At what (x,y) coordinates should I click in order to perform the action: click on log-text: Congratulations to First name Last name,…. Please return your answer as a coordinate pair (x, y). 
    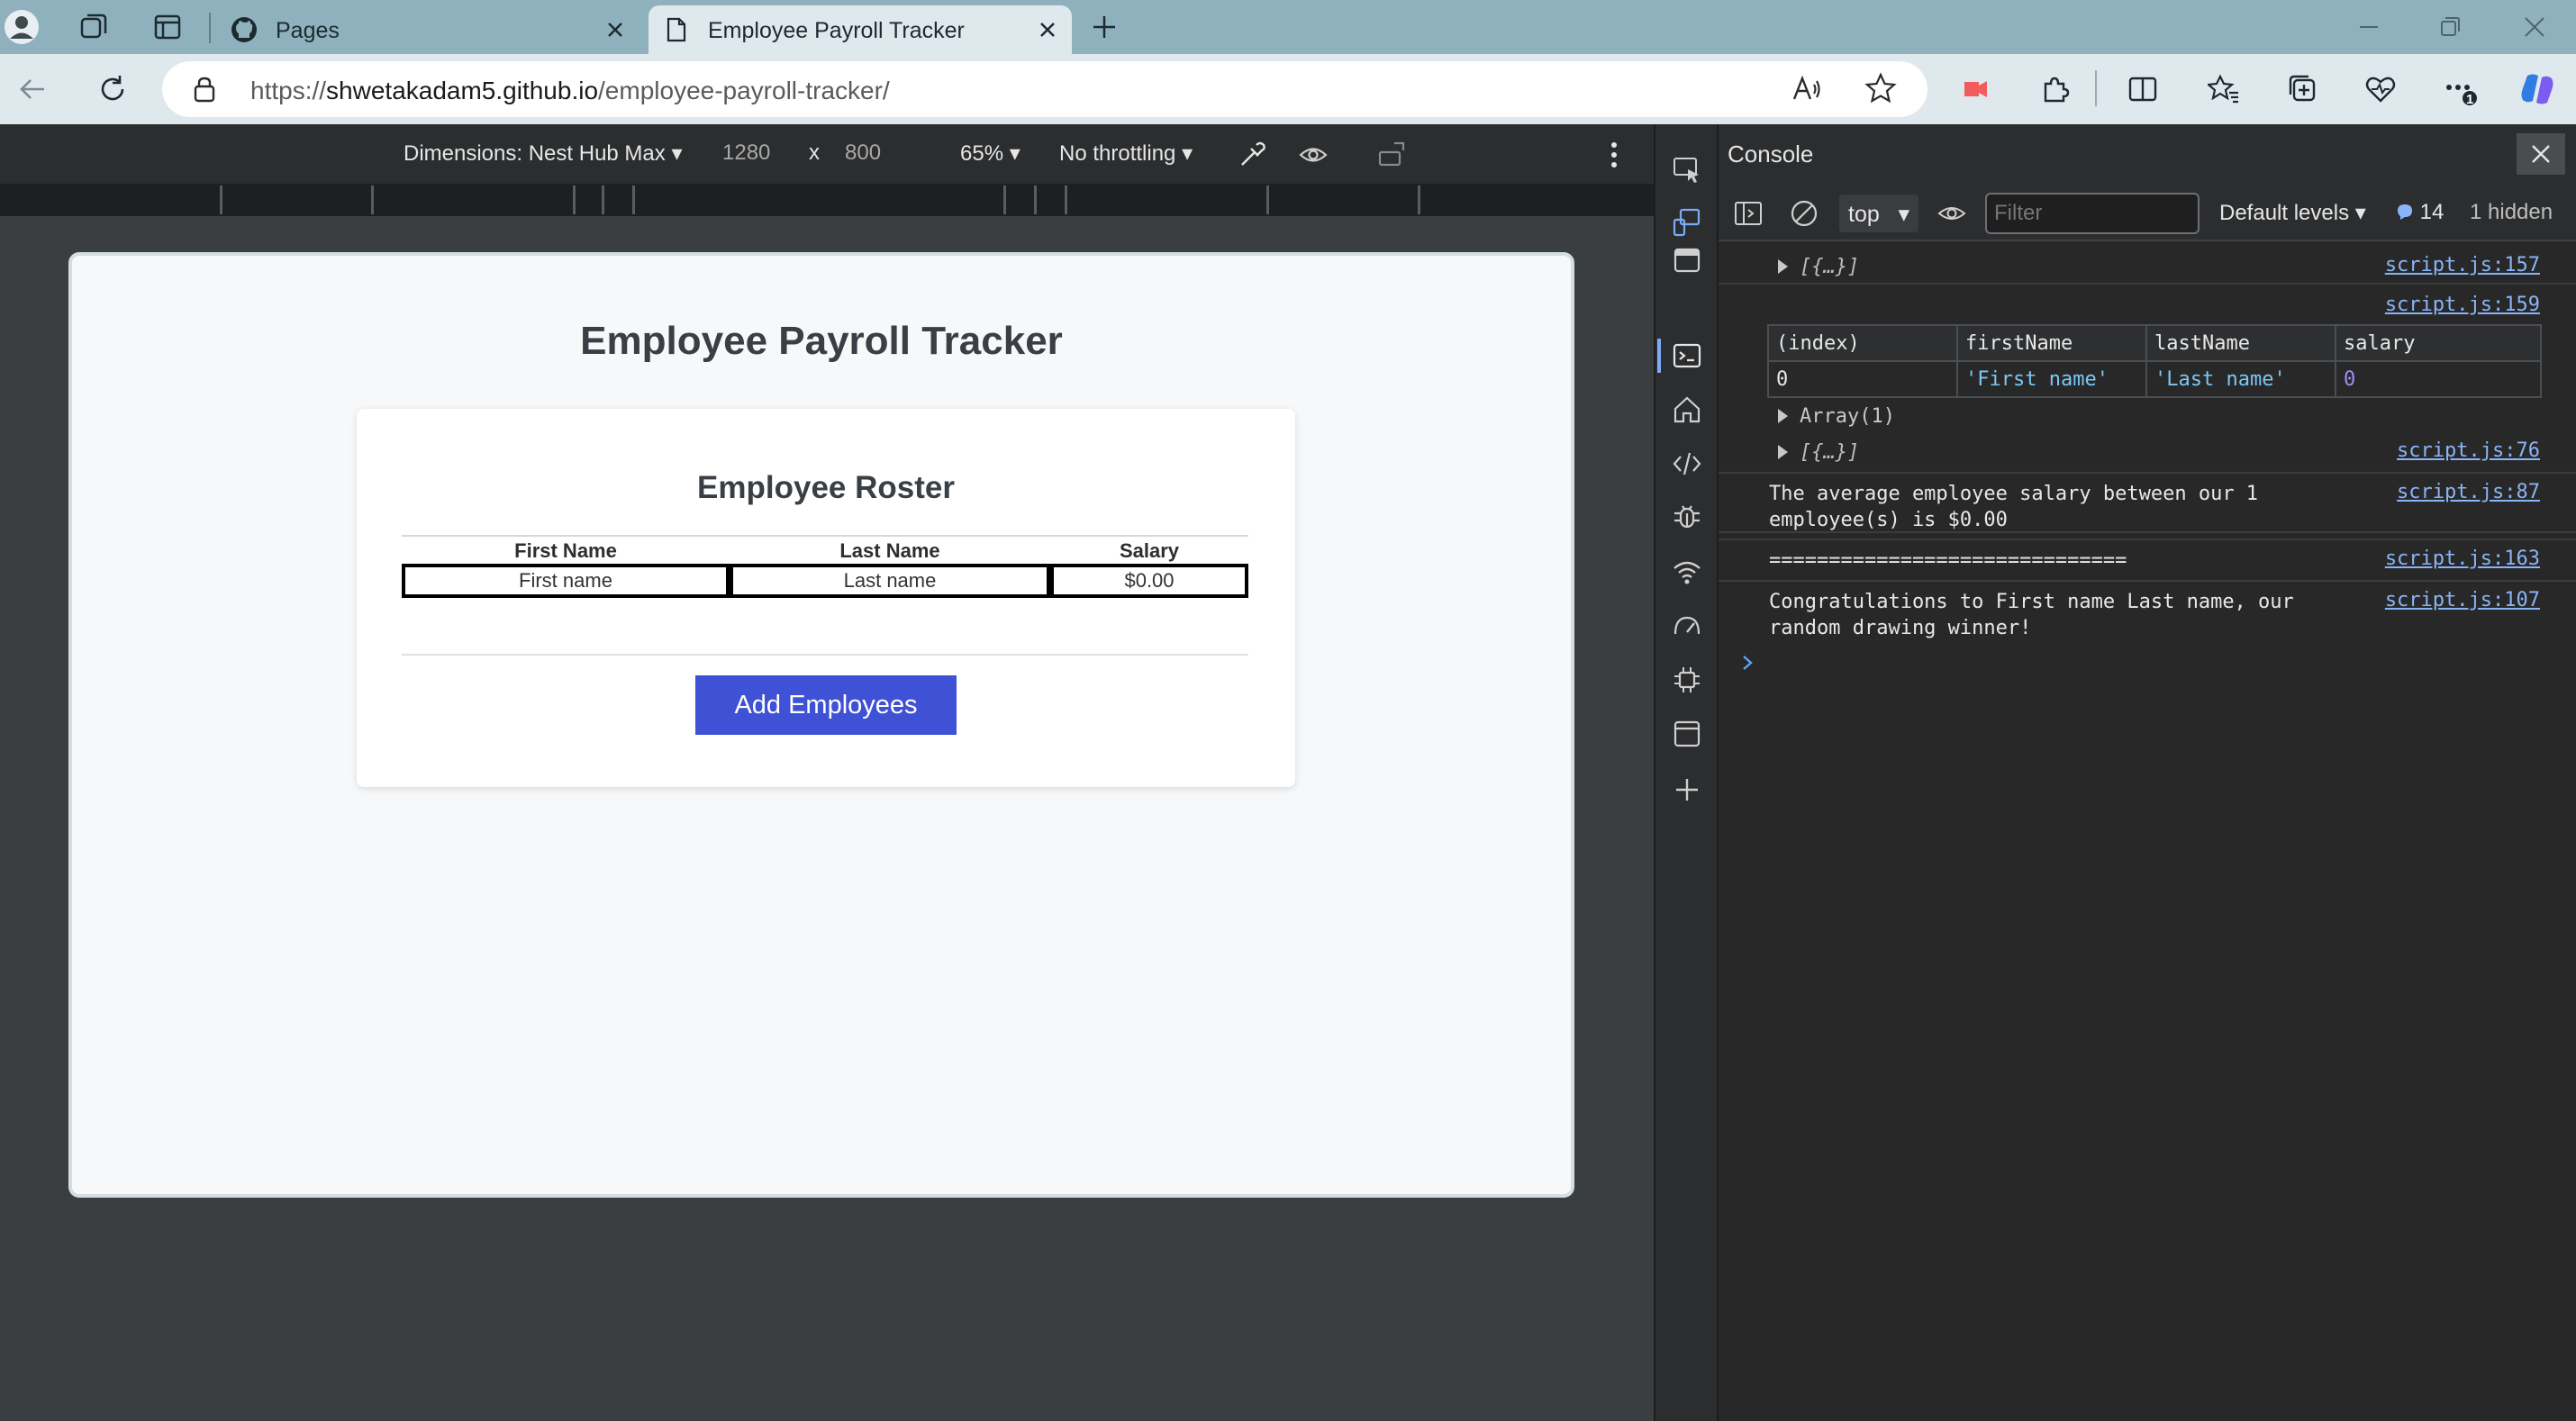
    Looking at the image, I should click on (2031, 615).